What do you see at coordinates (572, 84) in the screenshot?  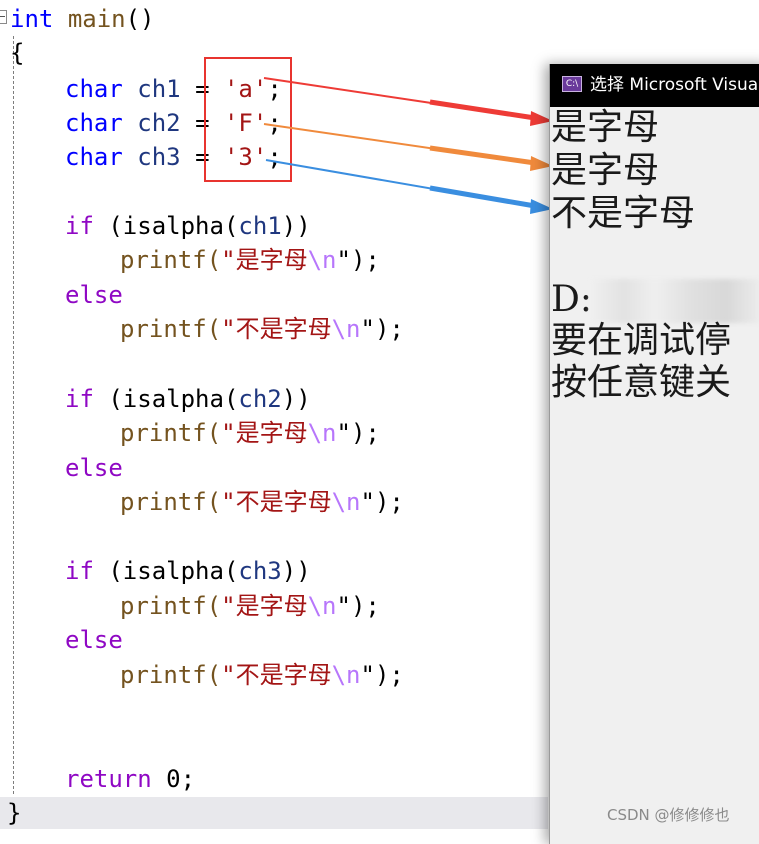 I see `console-app-icon: C:\` at bounding box center [572, 84].